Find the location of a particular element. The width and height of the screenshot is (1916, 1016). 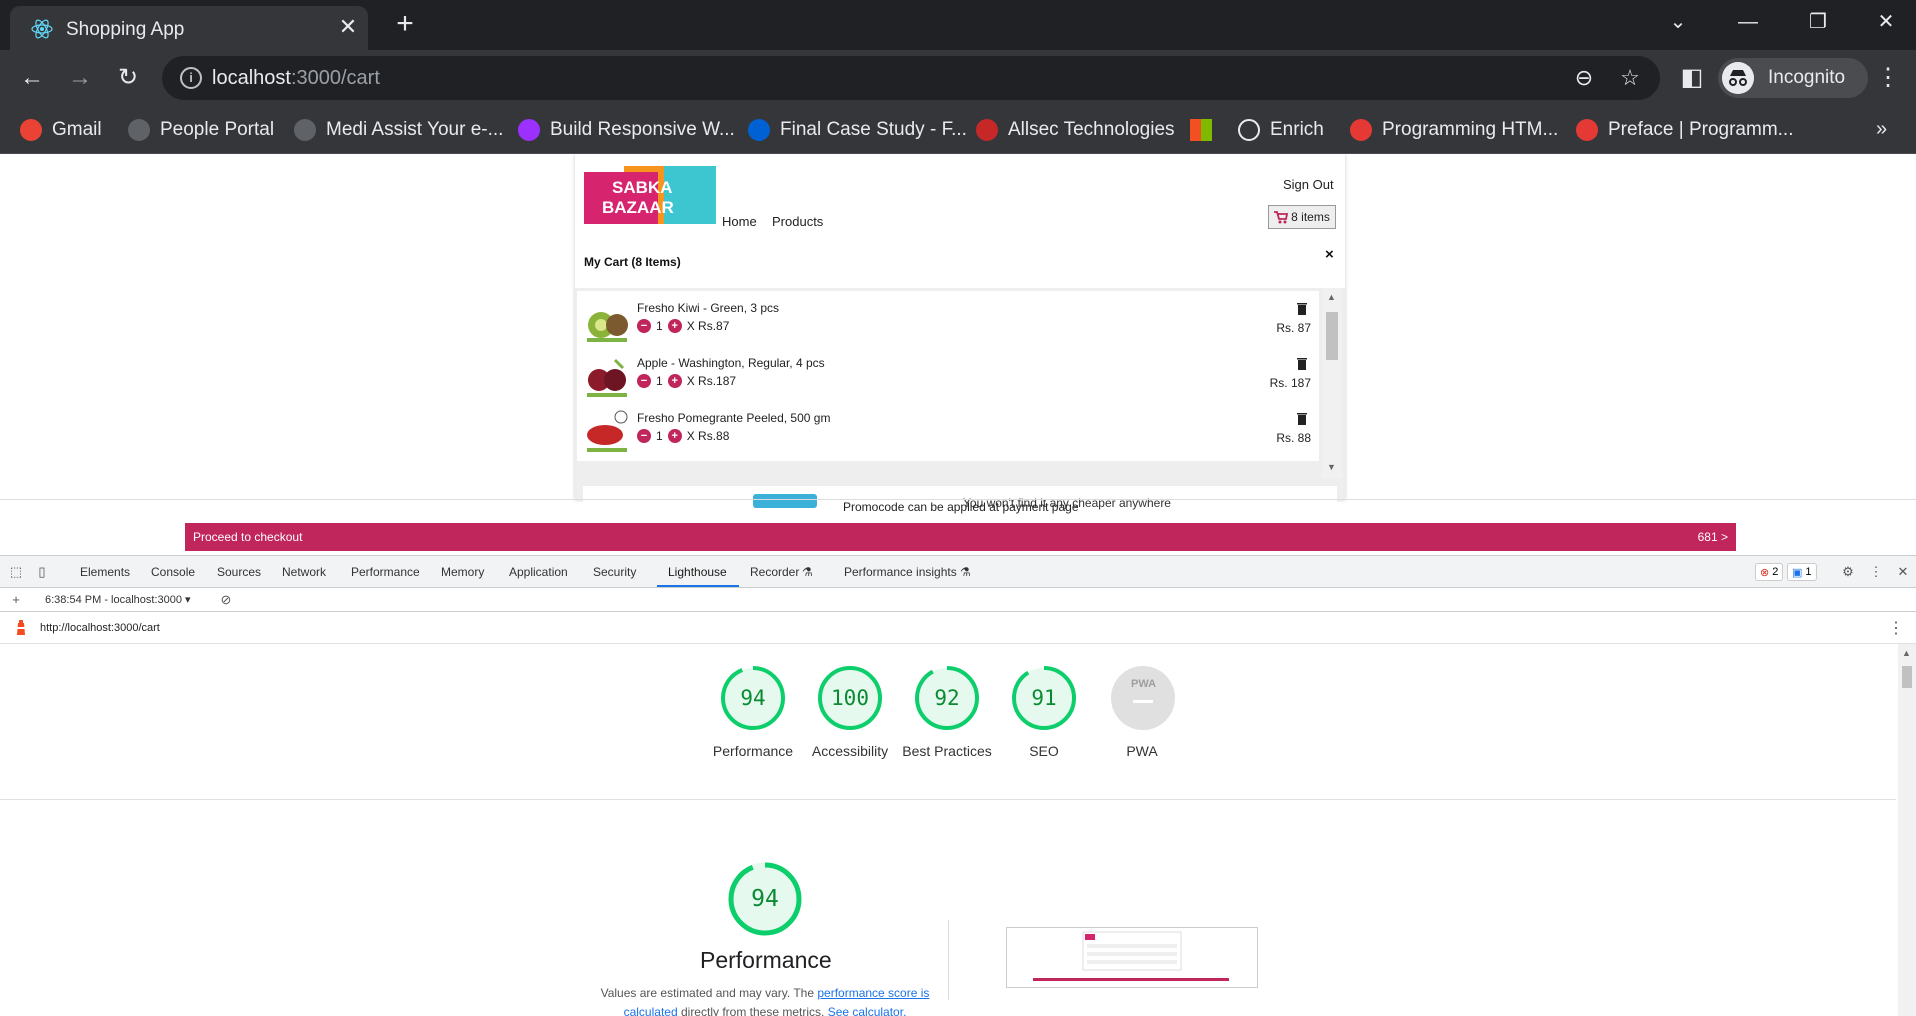

close-cart-icon: × is located at coordinates (1329, 254).